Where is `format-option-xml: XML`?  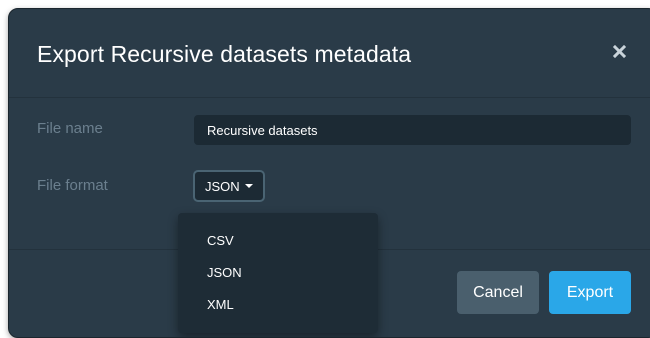
format-option-xml: XML is located at coordinates (278, 305).